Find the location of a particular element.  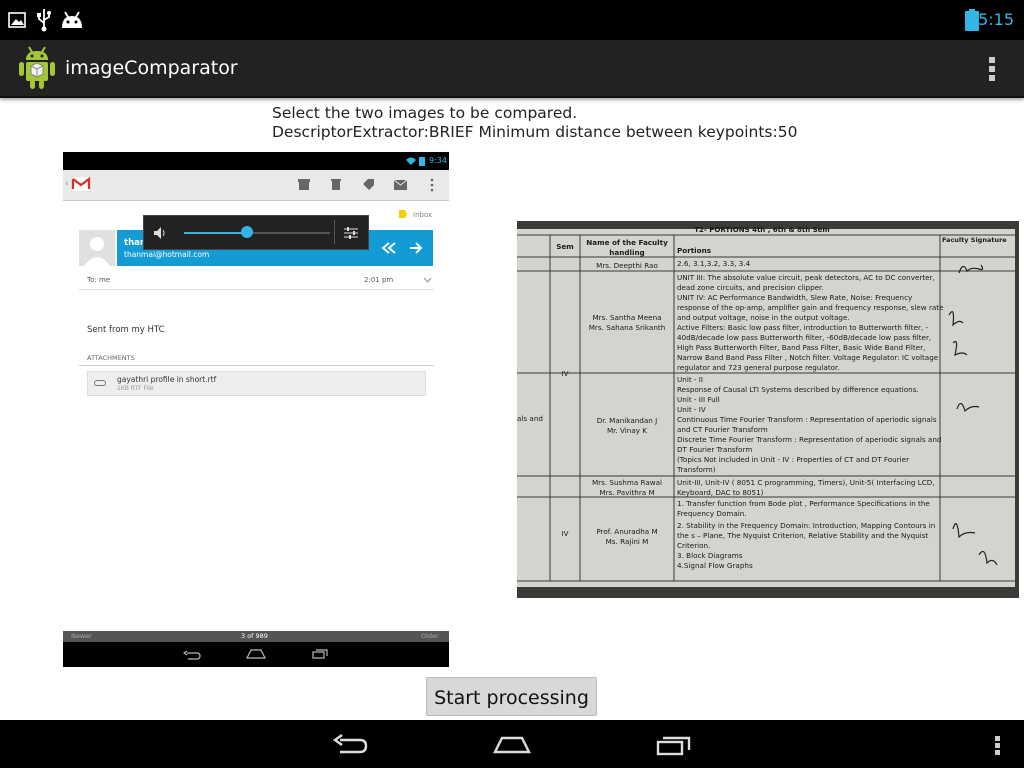

app-title: imageComparator is located at coordinates (151, 68).